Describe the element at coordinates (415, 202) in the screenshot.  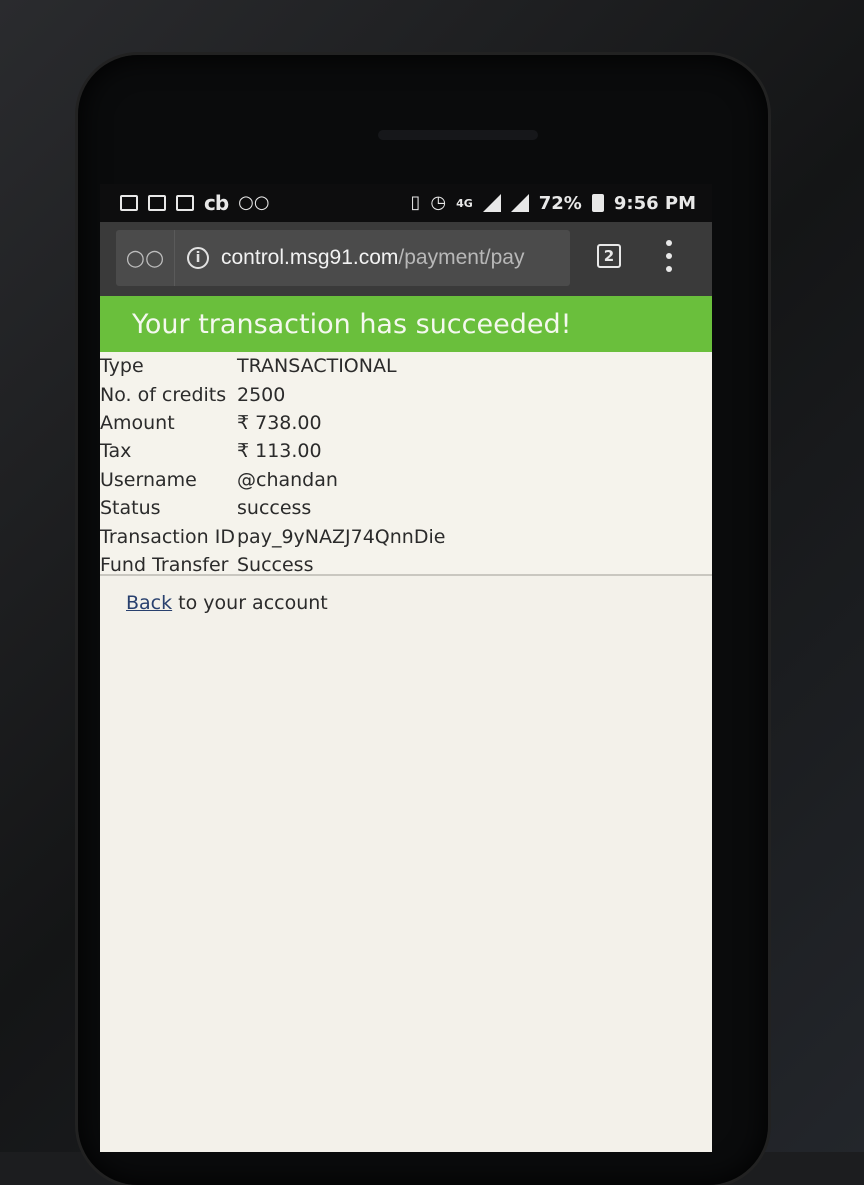
I see `vibrate-icon: ▯` at that location.